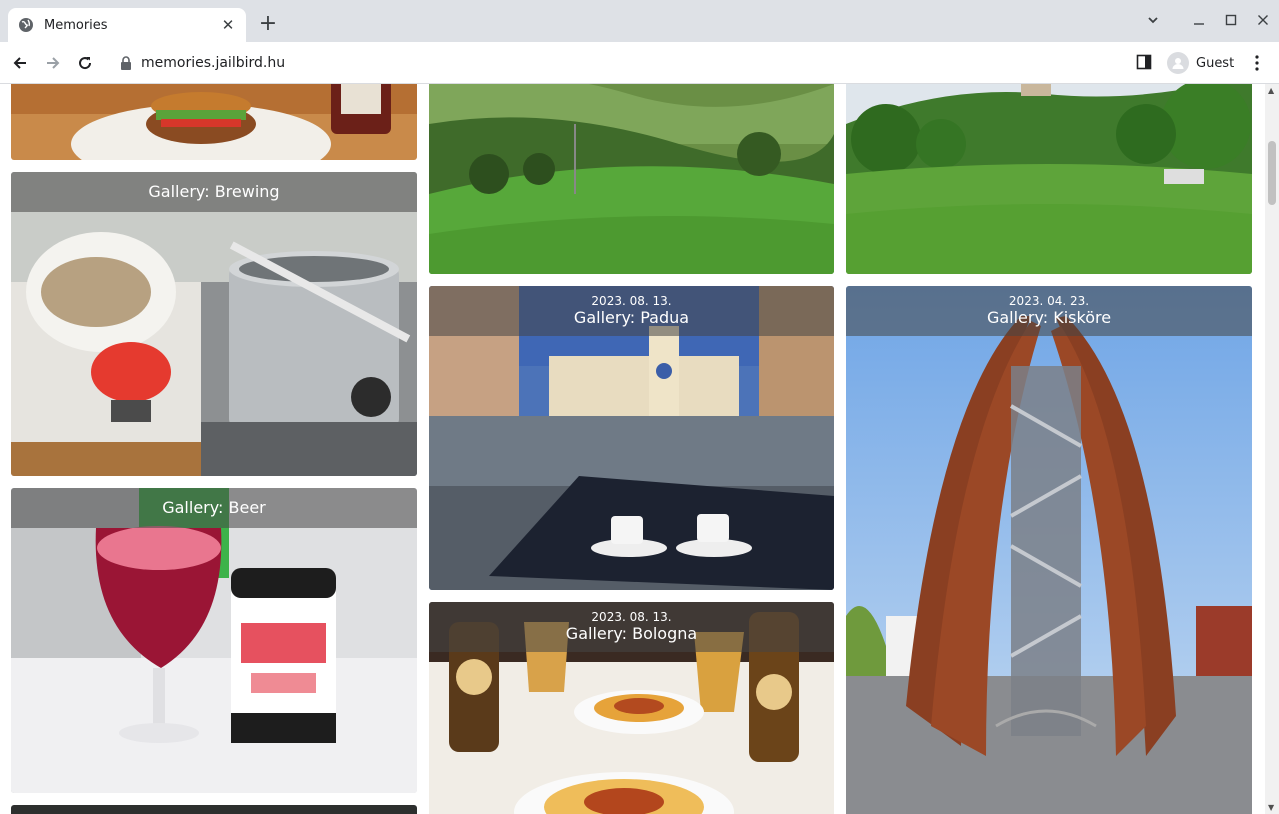  Describe the element at coordinates (1153, 22) in the screenshot. I see `tab-search-icon` at that location.